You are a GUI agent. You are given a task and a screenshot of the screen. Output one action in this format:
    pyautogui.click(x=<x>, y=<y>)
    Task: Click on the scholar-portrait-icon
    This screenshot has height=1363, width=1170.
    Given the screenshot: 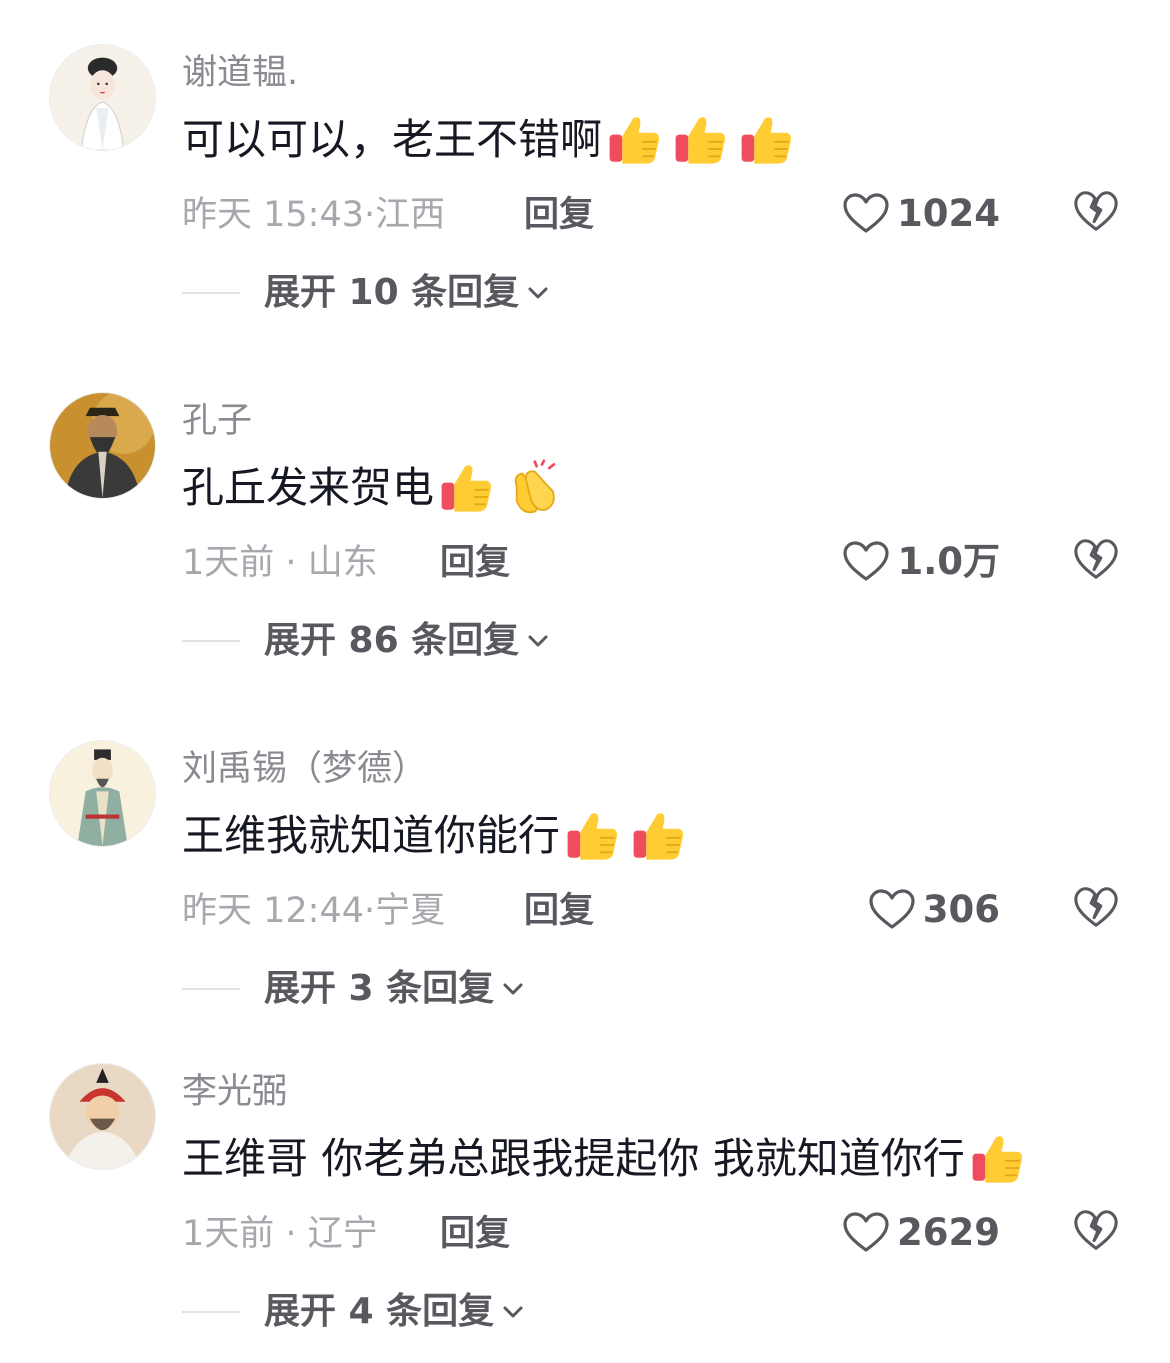 What is the action you would take?
    pyautogui.click(x=102, y=793)
    